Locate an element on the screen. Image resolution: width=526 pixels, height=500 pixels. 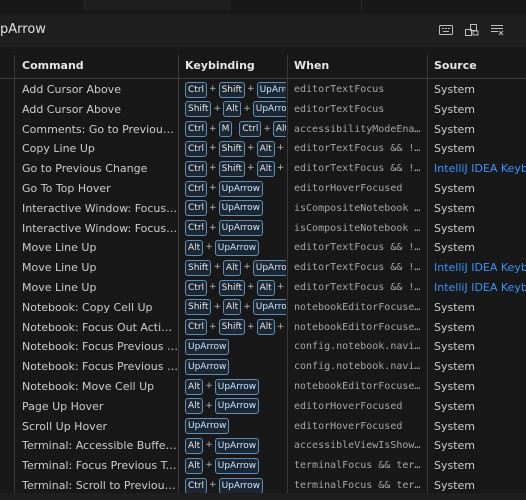
keyboard-icon is located at coordinates (446, 30).